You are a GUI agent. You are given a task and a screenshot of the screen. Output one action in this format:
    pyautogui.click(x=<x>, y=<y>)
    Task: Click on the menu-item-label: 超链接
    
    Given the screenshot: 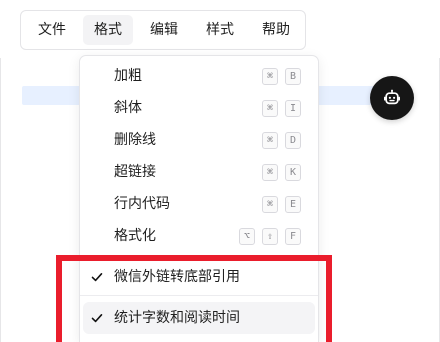 What is the action you would take?
    pyautogui.click(x=135, y=172)
    